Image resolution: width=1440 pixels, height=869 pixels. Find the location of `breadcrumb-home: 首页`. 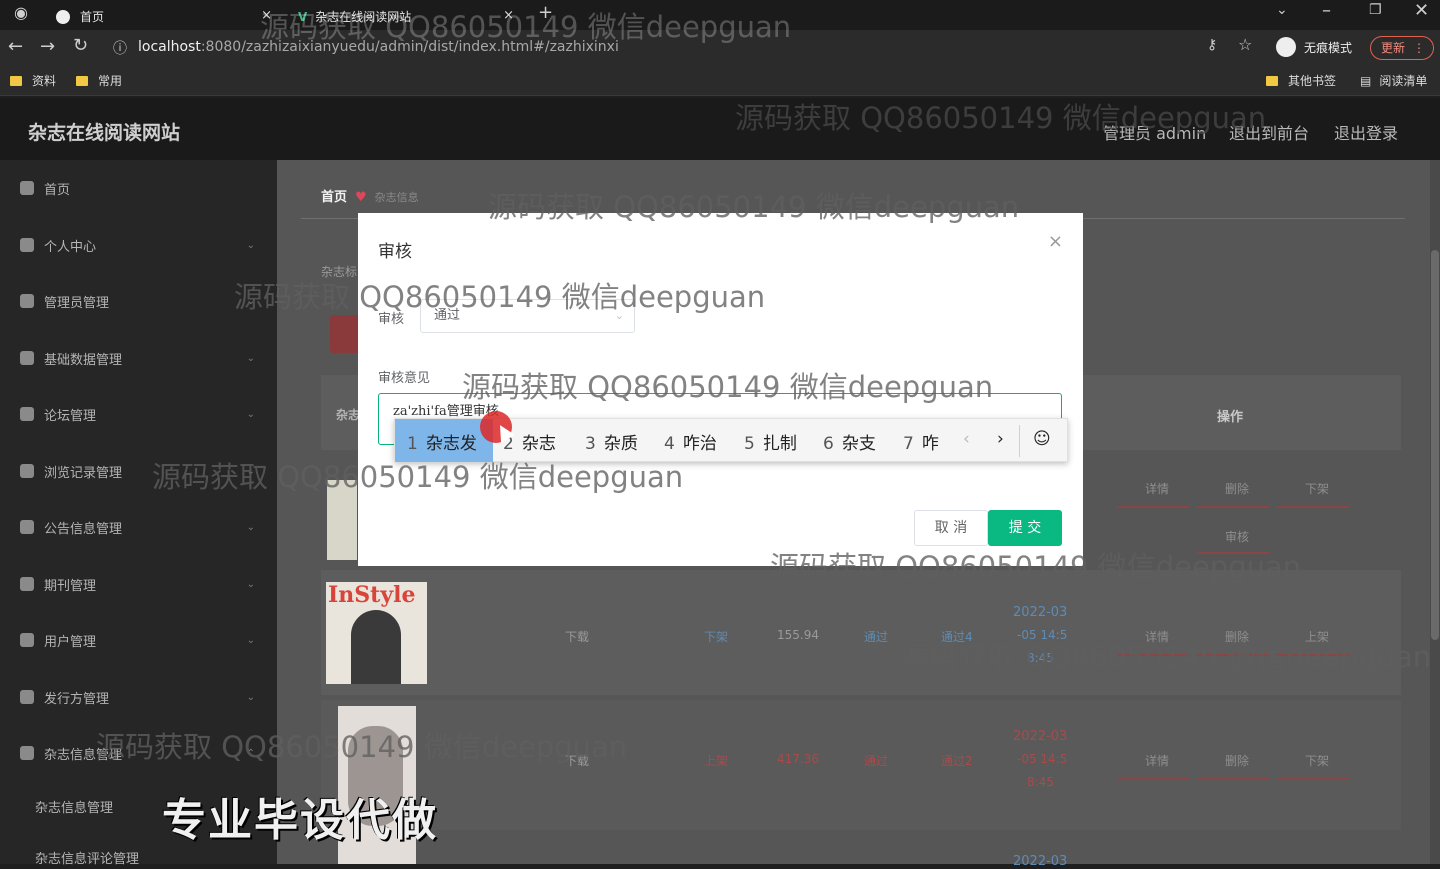

breadcrumb-home: 首页 is located at coordinates (334, 197).